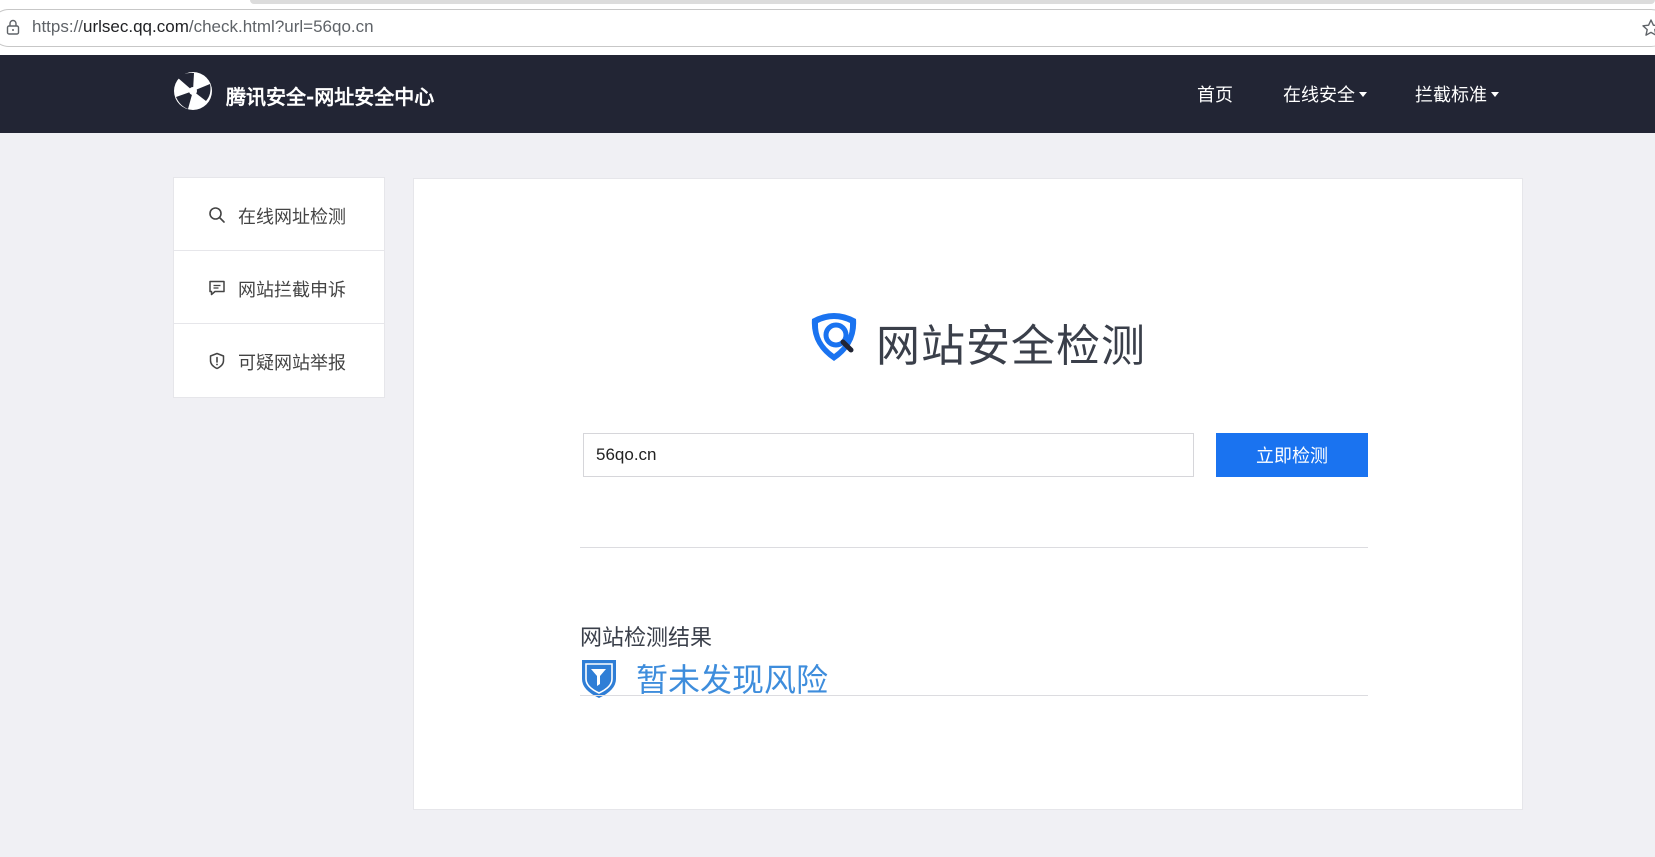  I want to click on shield-search-icon, so click(834, 337).